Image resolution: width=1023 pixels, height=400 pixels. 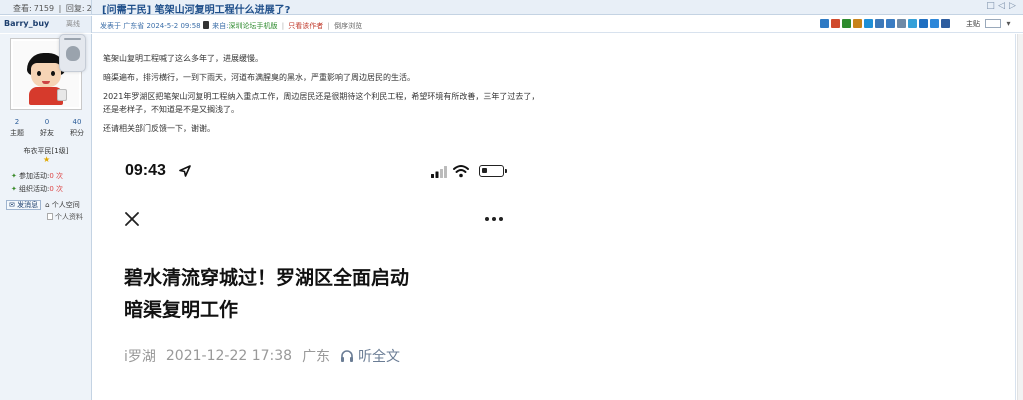 I want to click on activity-joined-label: 参加活动:, so click(x=34, y=176).